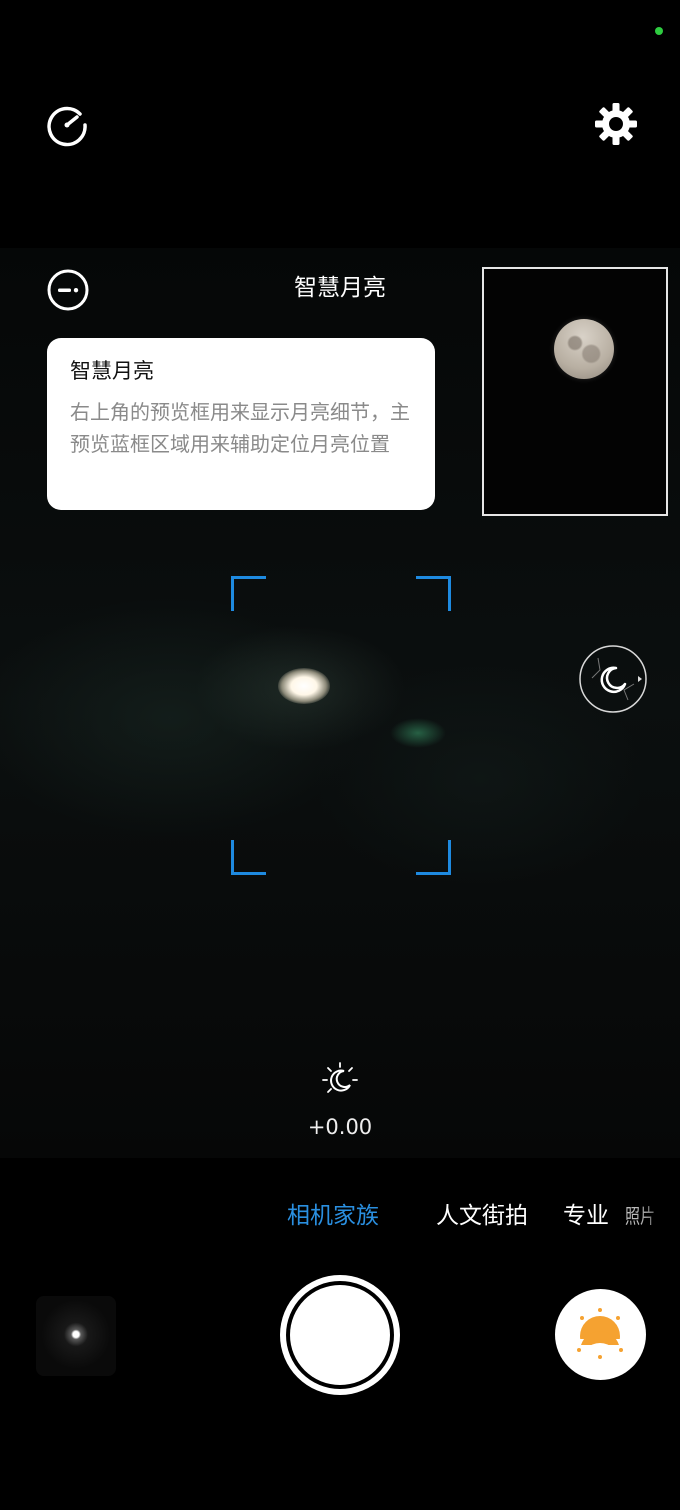 The image size is (680, 1510). Describe the element at coordinates (68, 290) in the screenshot. I see `dismiss-circle-icon` at that location.